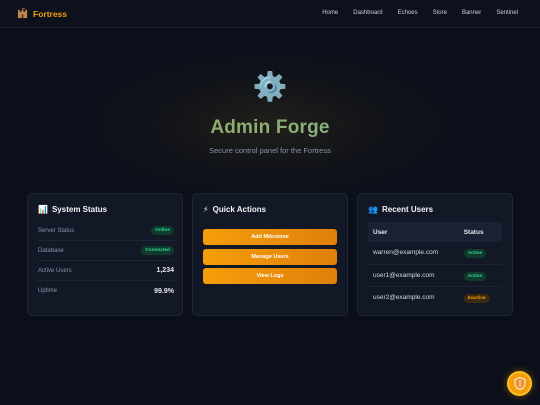 The width and height of the screenshot is (540, 405). I want to click on nav-link-banner: Banner, so click(471, 13).